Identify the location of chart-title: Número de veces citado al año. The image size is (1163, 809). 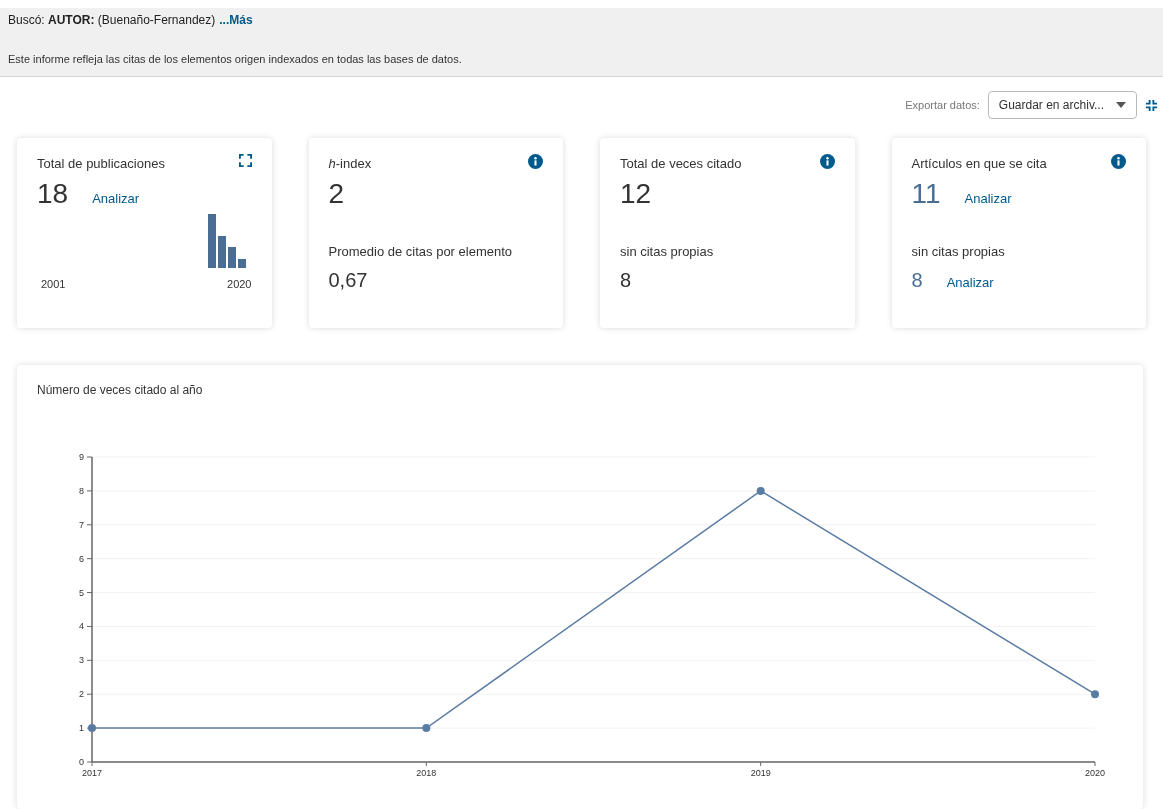
(120, 390).